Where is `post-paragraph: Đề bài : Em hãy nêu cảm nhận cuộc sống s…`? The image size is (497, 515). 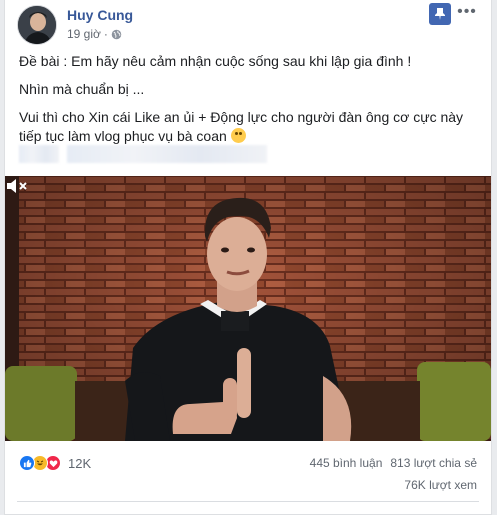 post-paragraph: Đề bài : Em hãy nêu cảm nhận cuộc sống s… is located at coordinates (215, 61).